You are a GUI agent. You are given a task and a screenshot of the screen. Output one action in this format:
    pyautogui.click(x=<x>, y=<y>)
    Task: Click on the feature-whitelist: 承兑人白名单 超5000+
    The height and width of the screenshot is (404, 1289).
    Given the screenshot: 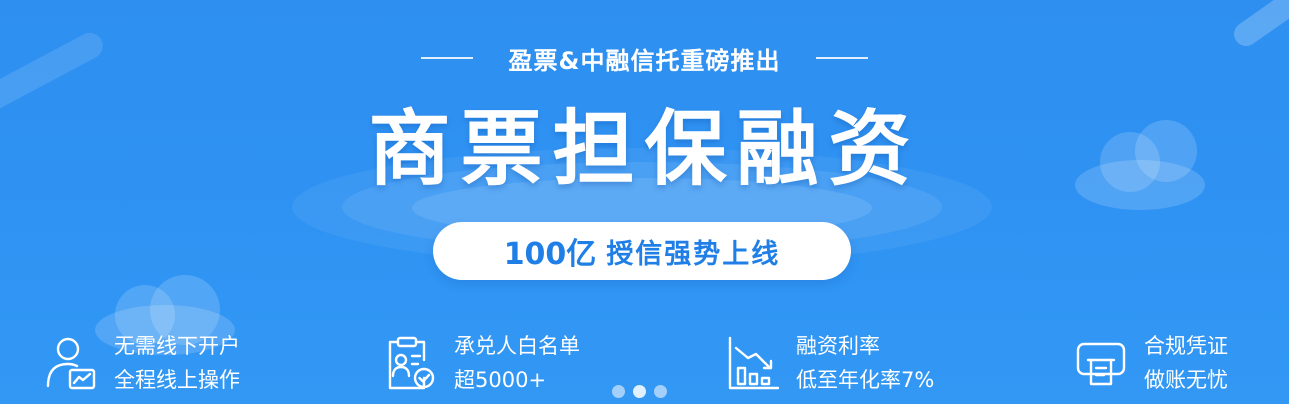 What is the action you would take?
    pyautogui.click(x=482, y=363)
    